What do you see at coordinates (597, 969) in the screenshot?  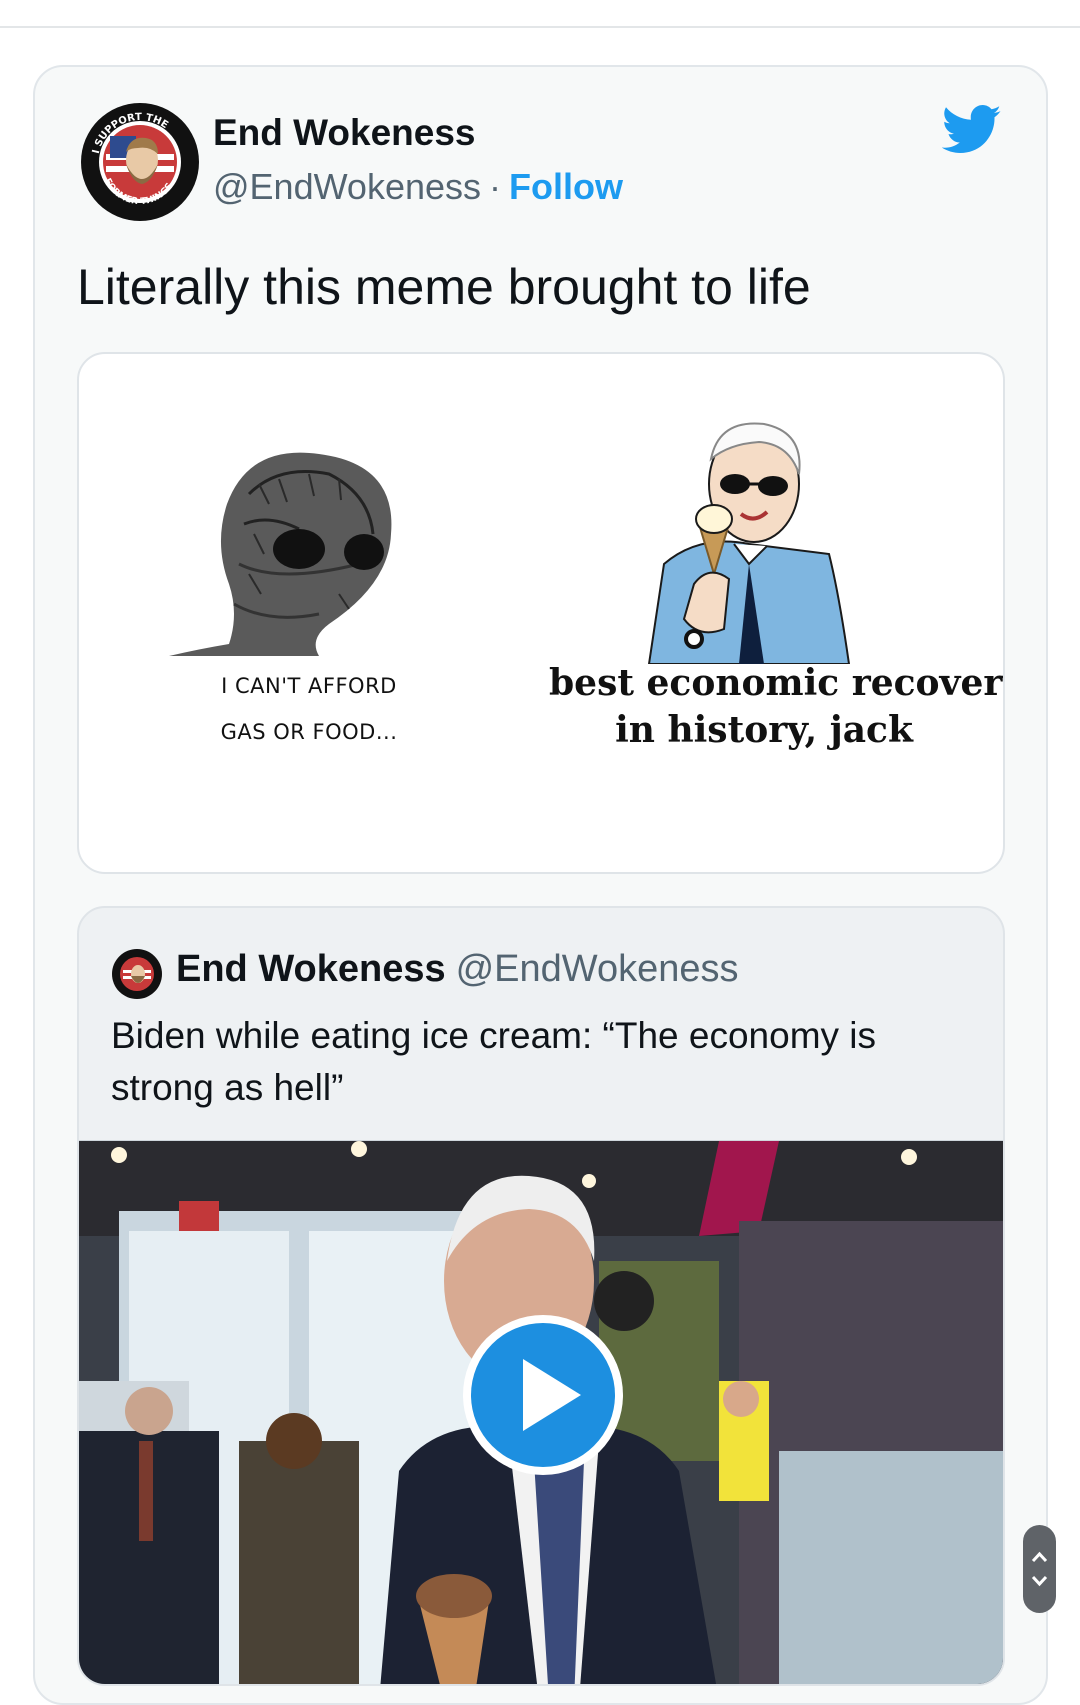 I see `quoted-author-handle: @EndWokeness` at bounding box center [597, 969].